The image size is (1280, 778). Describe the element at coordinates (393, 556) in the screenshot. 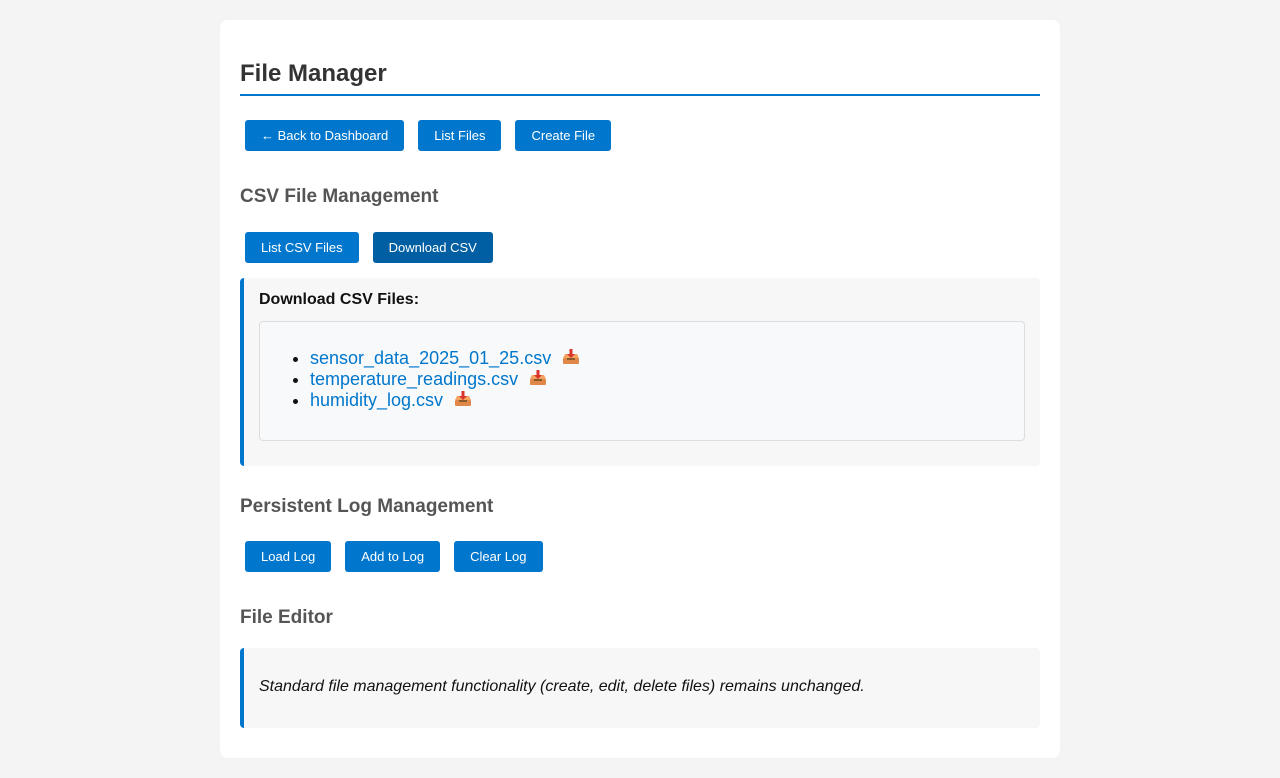

I see `add-to-log-button: Add to Log` at that location.